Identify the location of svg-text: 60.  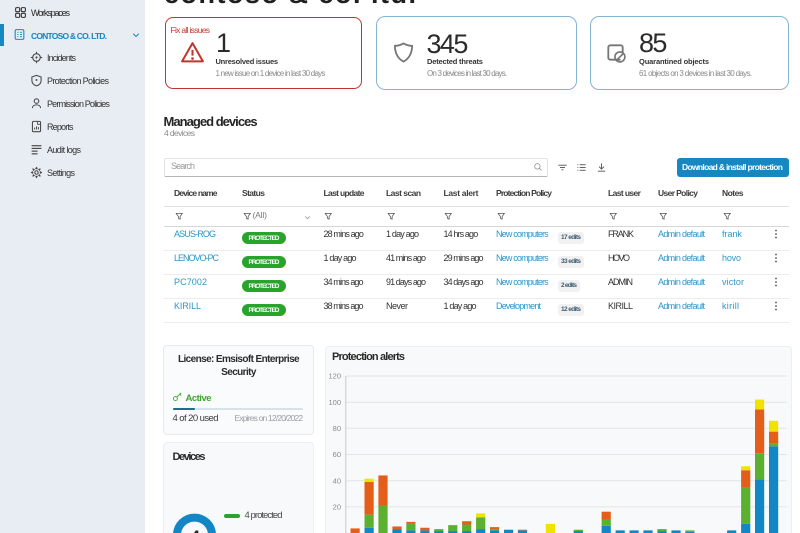
(336, 454).